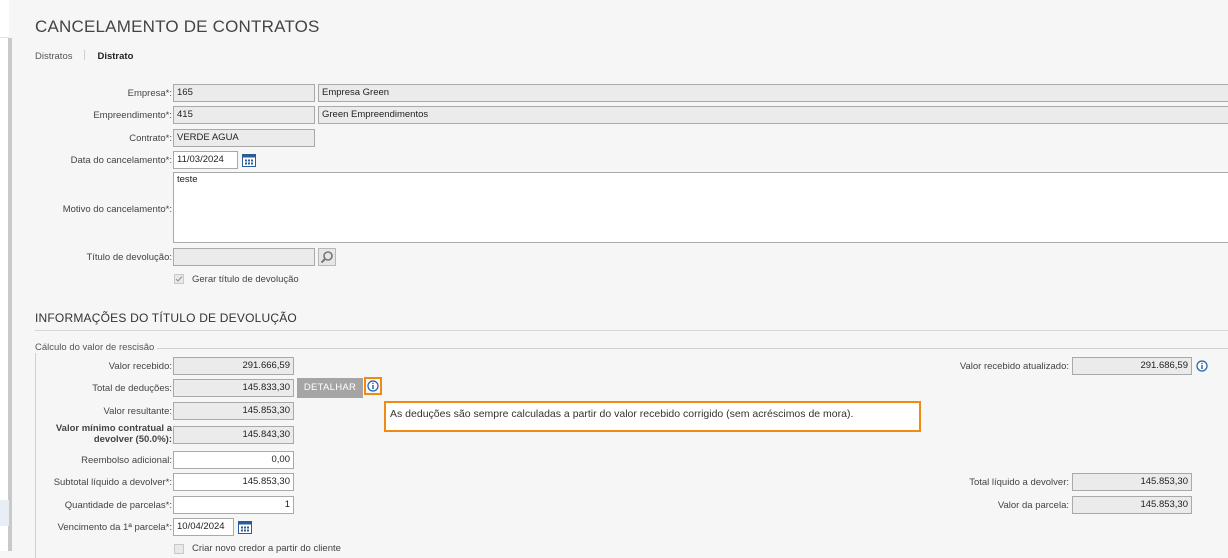  Describe the element at coordinates (244, 115) in the screenshot. I see `empreendimento-code-field: 415` at that location.